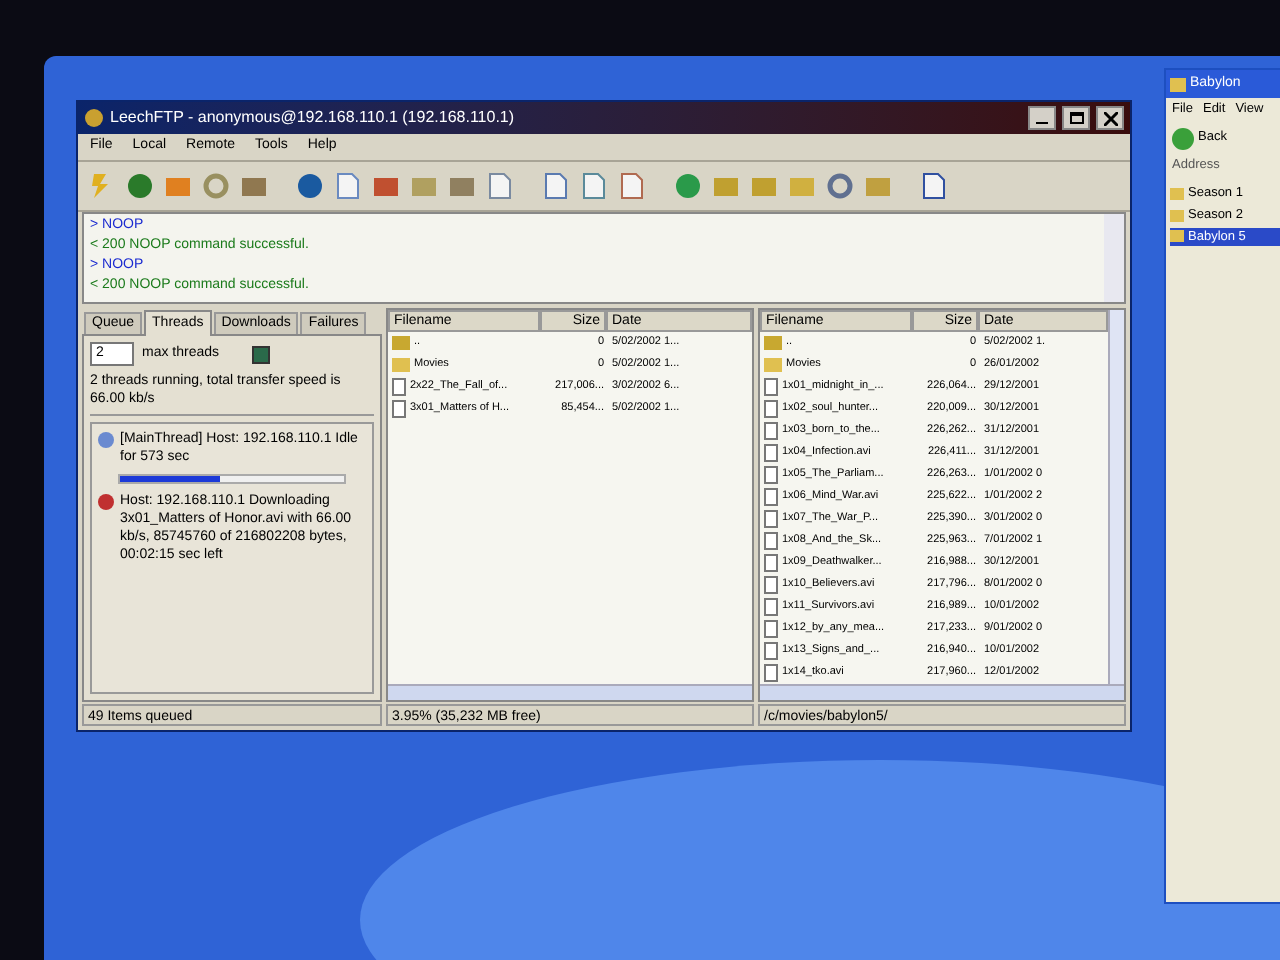  Describe the element at coordinates (106, 440) in the screenshot. I see `thread-icon` at that location.